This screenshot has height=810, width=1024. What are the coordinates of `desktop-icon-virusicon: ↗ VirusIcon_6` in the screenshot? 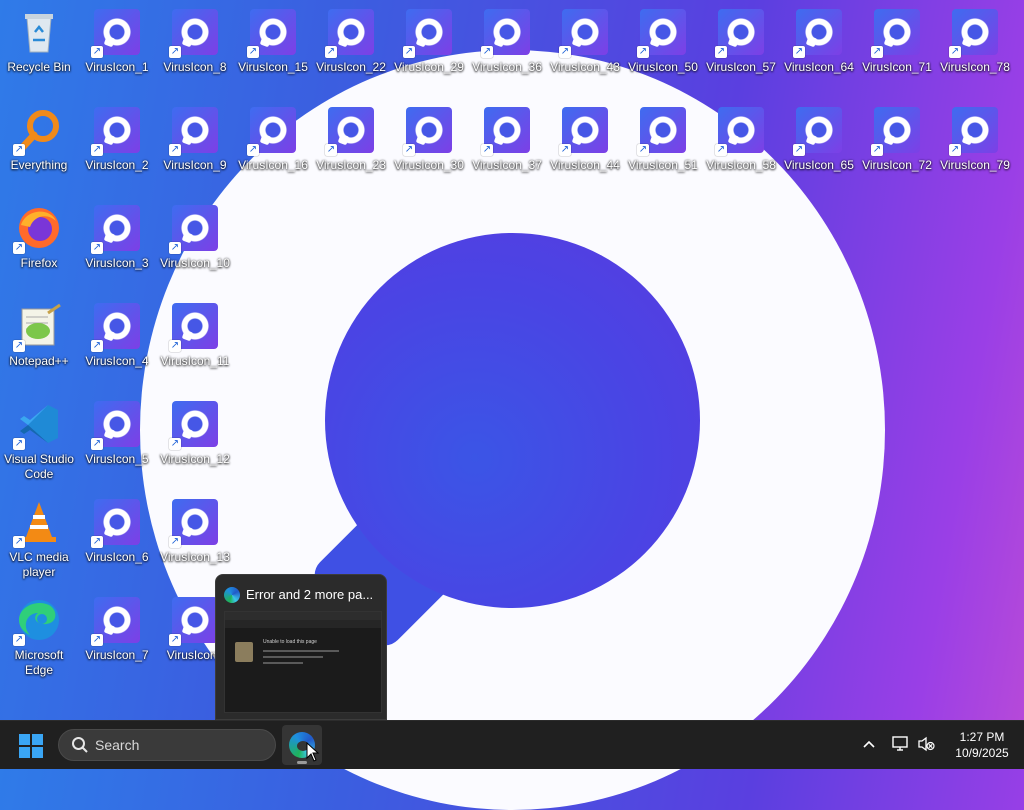 It's located at (117, 536).